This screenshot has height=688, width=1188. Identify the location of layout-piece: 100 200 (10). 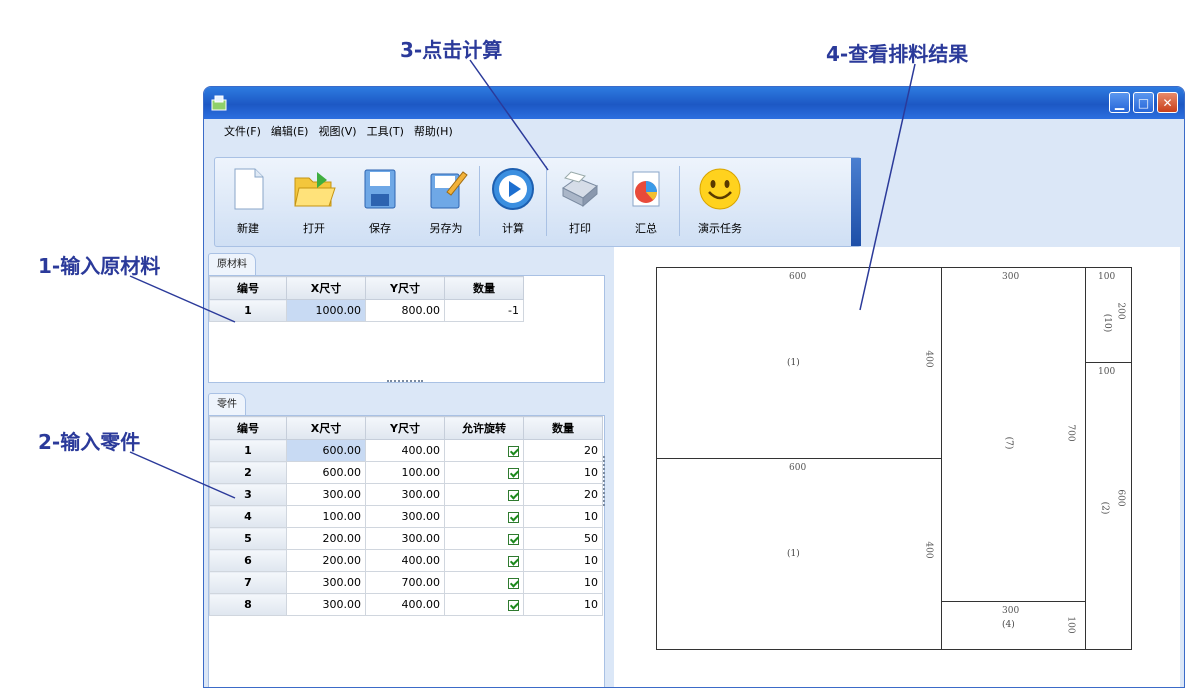
(1108, 315).